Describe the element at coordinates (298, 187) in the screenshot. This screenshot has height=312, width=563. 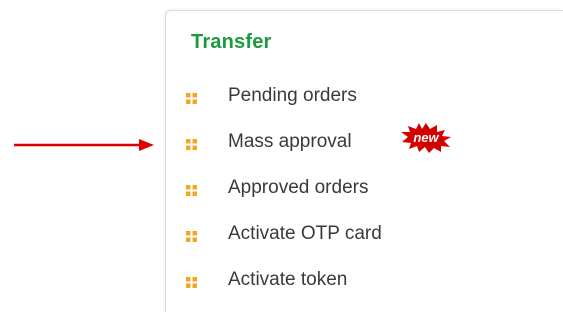
I see `menu-item-label: Approved orders` at that location.